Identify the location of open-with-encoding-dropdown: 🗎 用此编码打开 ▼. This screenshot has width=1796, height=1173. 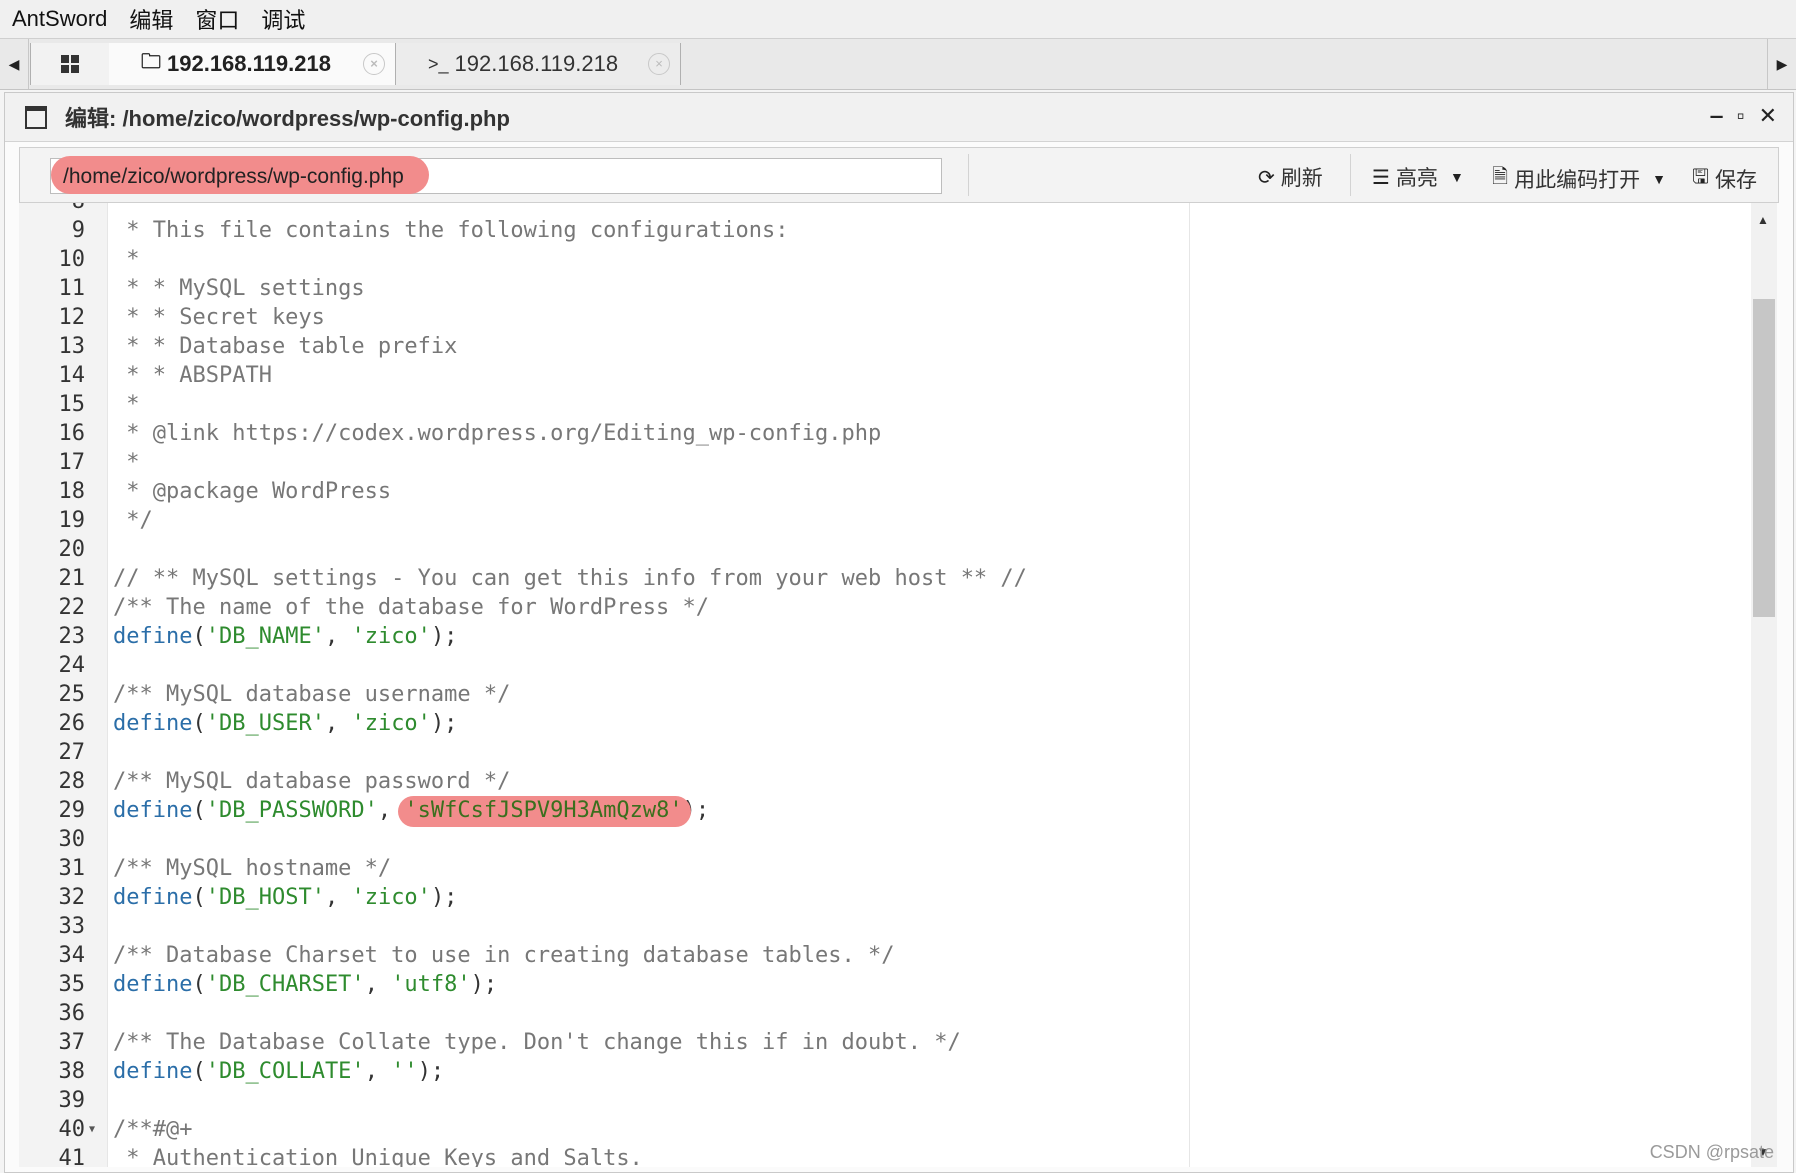
(1579, 179).